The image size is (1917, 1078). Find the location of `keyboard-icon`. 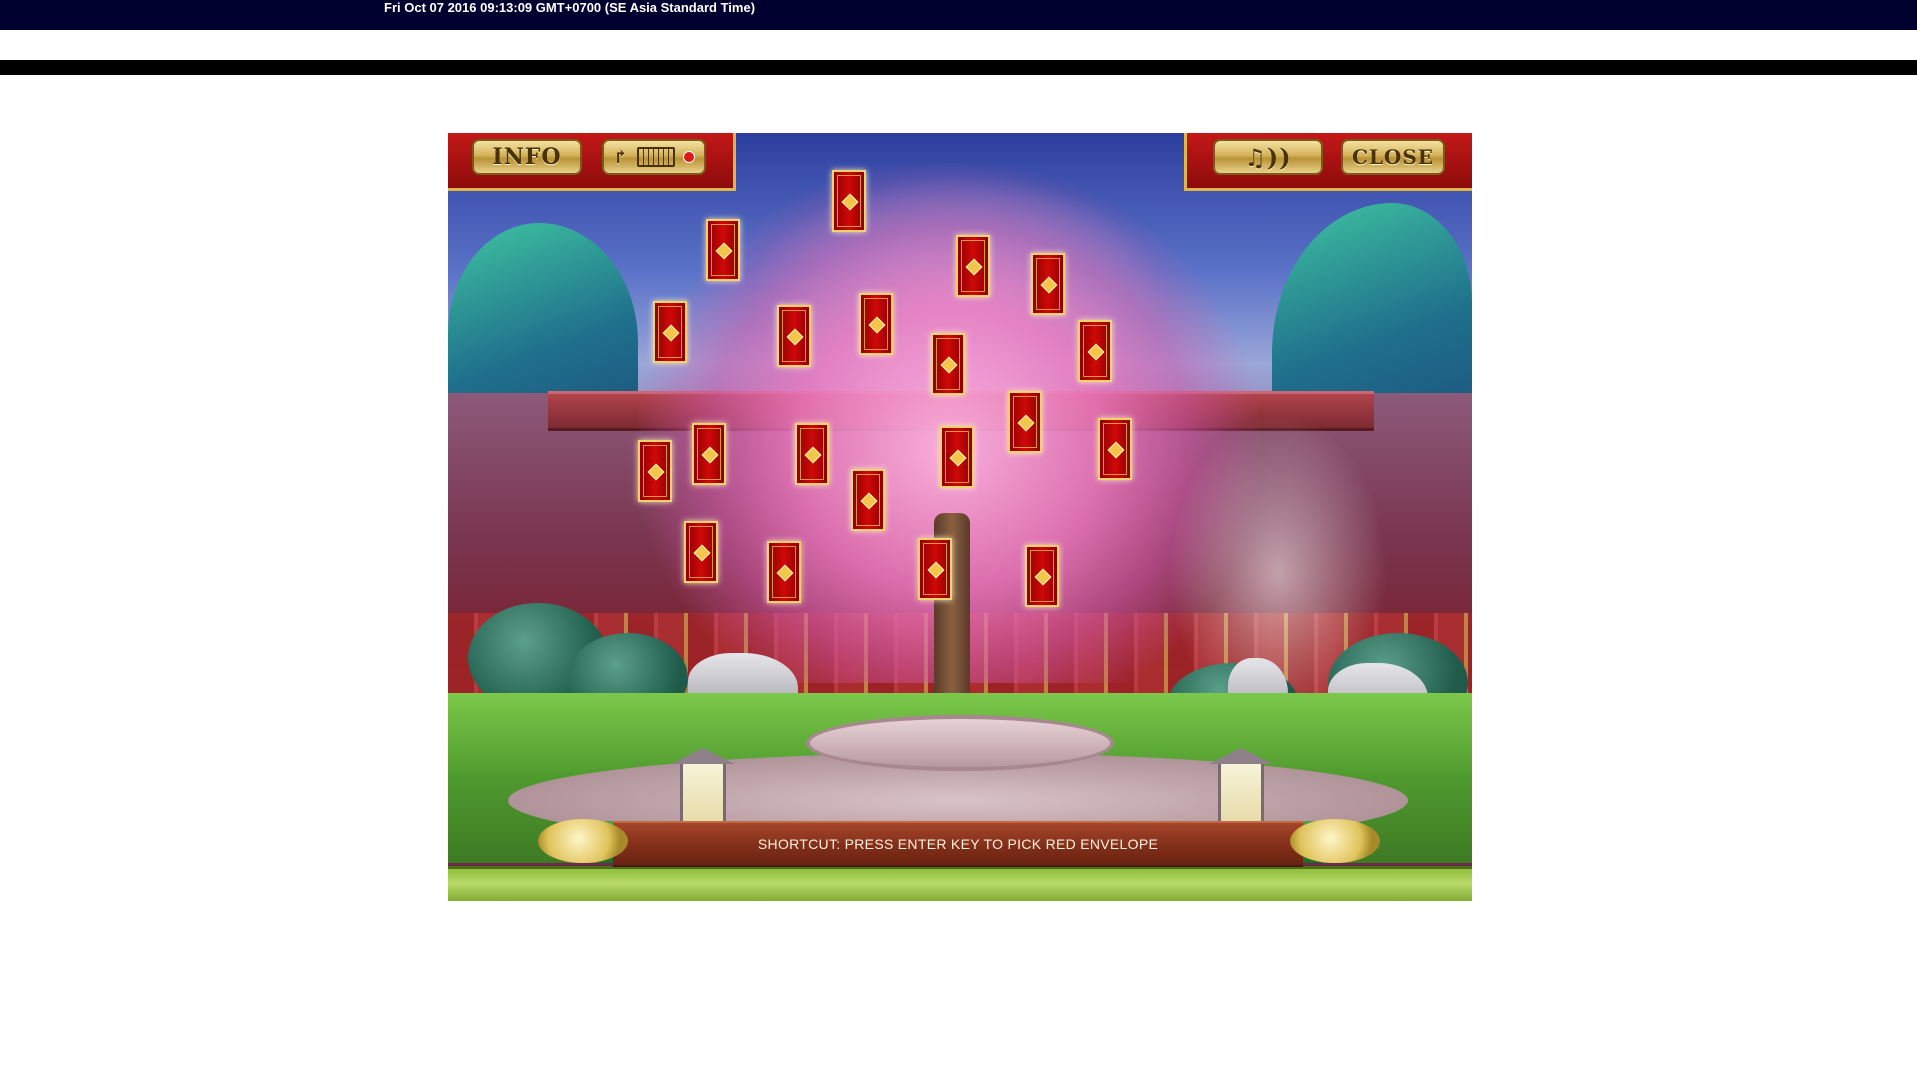

keyboard-icon is located at coordinates (656, 157).